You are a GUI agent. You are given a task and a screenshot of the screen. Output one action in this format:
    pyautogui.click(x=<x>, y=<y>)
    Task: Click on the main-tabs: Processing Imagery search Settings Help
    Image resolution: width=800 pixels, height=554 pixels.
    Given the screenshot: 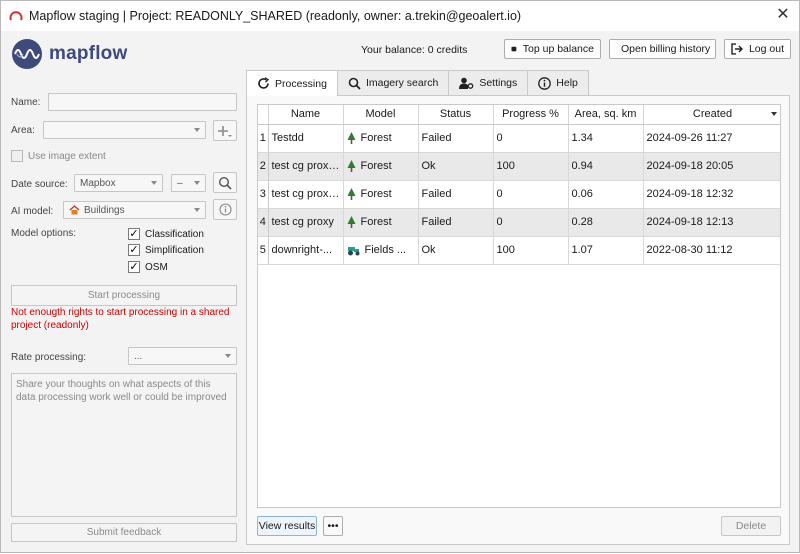 What is the action you would take?
    pyautogui.click(x=417, y=83)
    